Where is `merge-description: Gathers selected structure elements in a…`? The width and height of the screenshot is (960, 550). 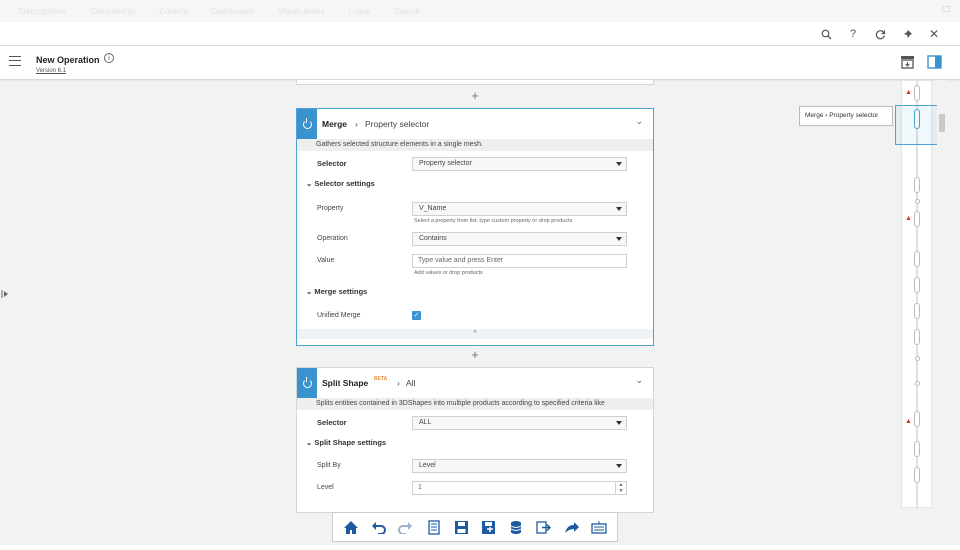 merge-description: Gathers selected structure elements in a… is located at coordinates (475, 145).